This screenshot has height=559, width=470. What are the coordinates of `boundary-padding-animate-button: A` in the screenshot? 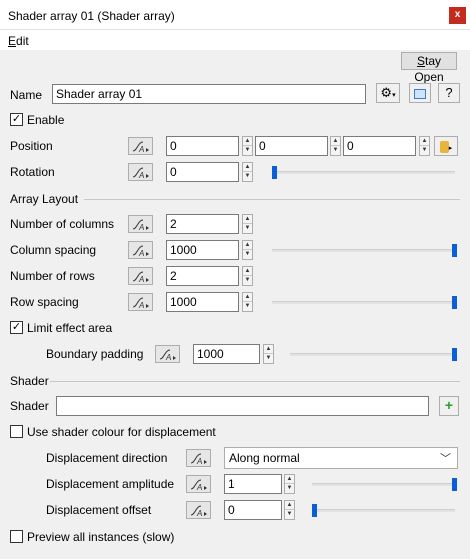 It's located at (167, 354).